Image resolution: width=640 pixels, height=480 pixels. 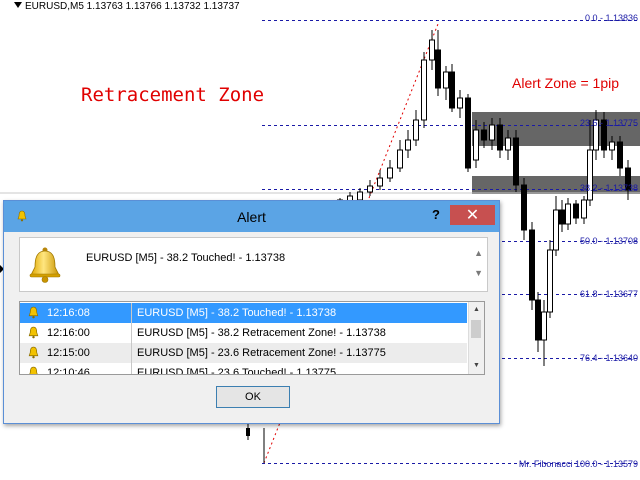 I want to click on retracement-zone-label: Retracement Zone, so click(x=173, y=95).